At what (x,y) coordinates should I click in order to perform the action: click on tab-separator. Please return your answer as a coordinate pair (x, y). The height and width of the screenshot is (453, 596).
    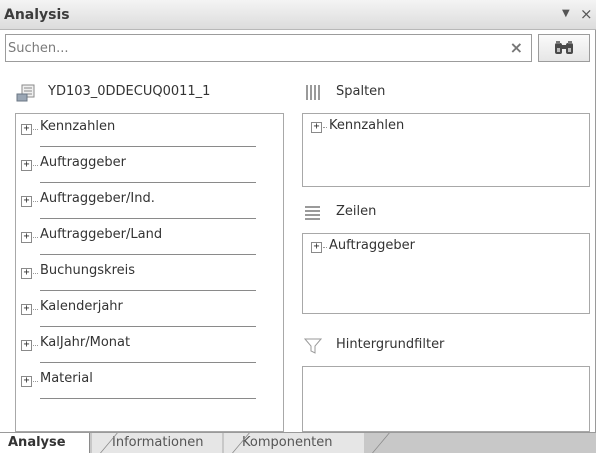
    Looking at the image, I should click on (381, 443).